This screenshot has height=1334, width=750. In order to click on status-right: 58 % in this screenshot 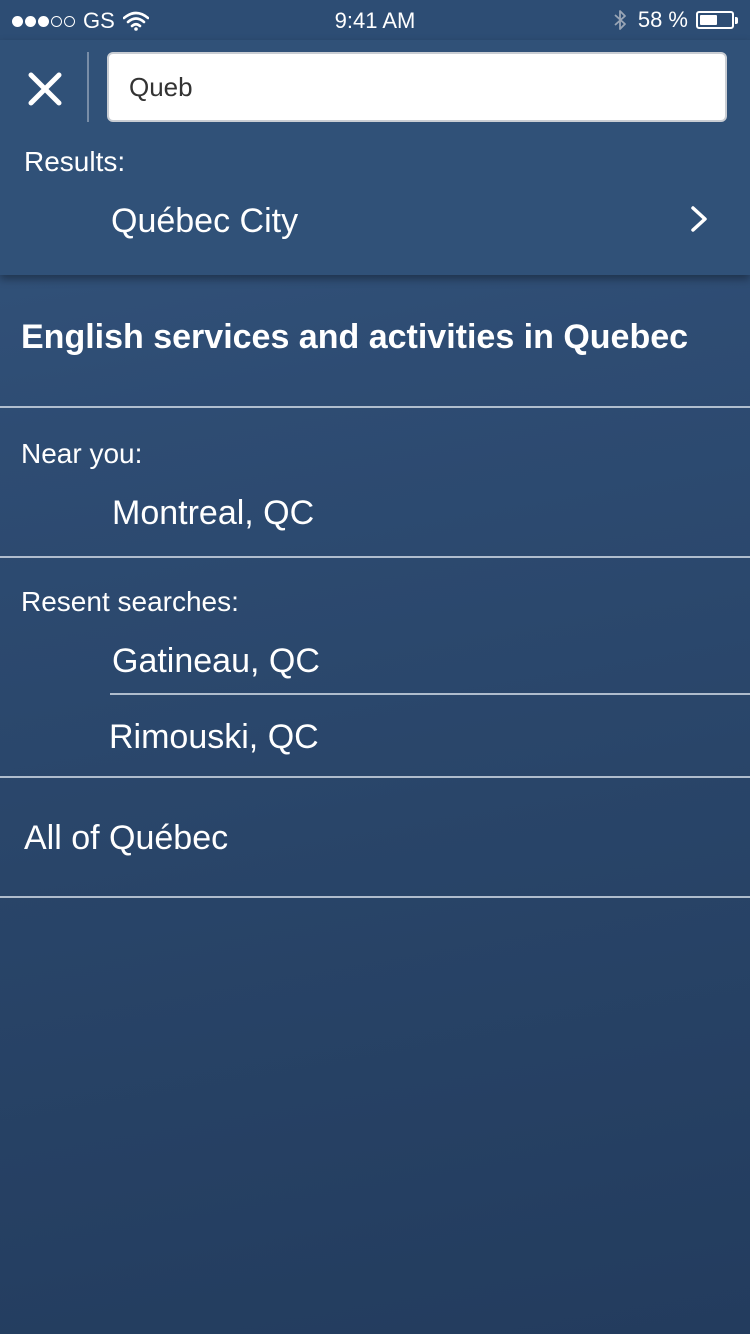, I will do `click(675, 20)`.